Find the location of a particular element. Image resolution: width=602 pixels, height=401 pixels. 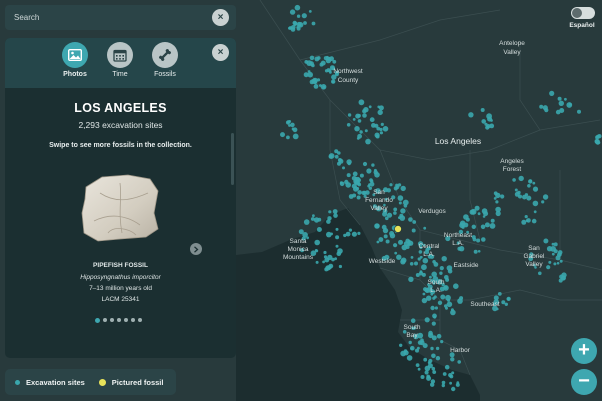

zoom-out-button: − is located at coordinates (584, 382).